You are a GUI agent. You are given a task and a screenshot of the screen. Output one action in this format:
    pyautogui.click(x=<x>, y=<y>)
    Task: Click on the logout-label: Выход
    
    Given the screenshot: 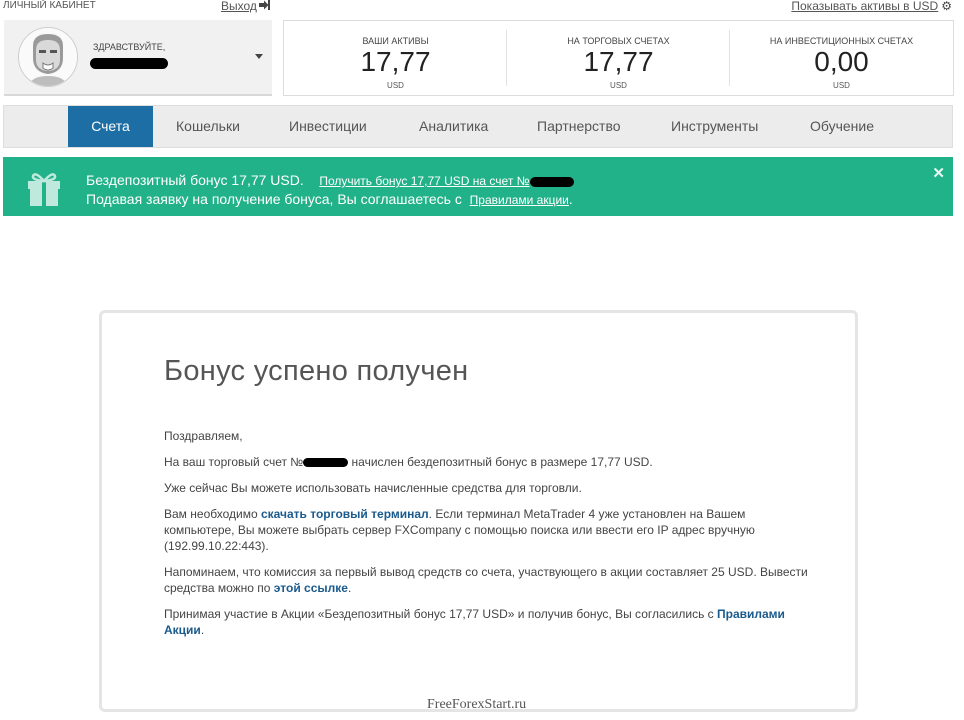 What is the action you would take?
    pyautogui.click(x=239, y=6)
    